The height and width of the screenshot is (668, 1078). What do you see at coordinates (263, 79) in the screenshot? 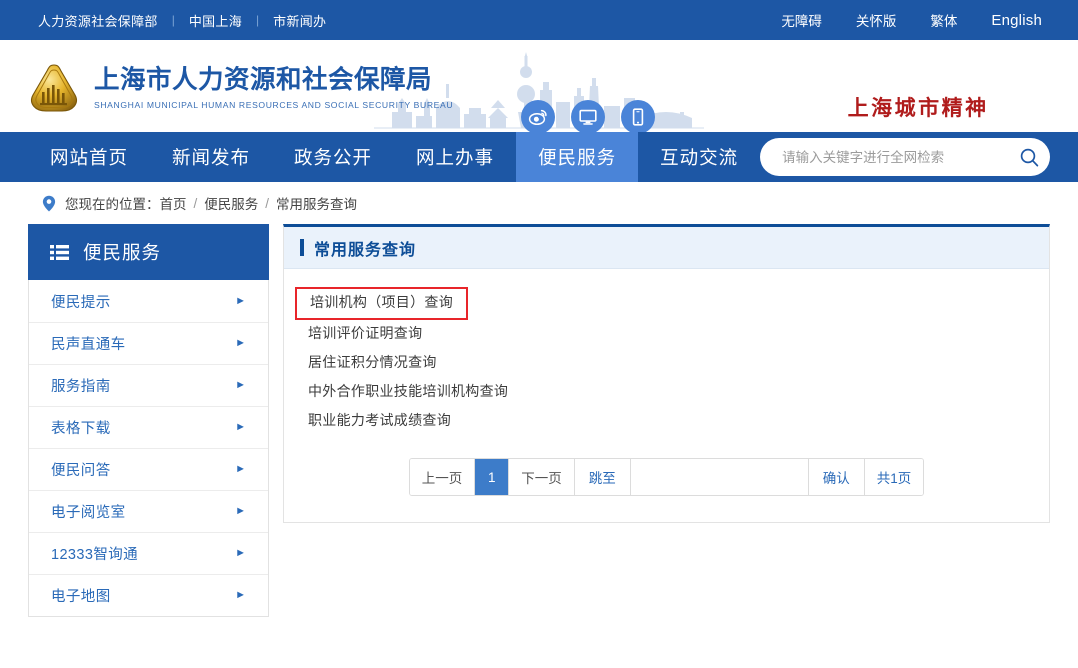
I see `site-name-cn: 上海市人力资源和社会保障局` at bounding box center [263, 79].